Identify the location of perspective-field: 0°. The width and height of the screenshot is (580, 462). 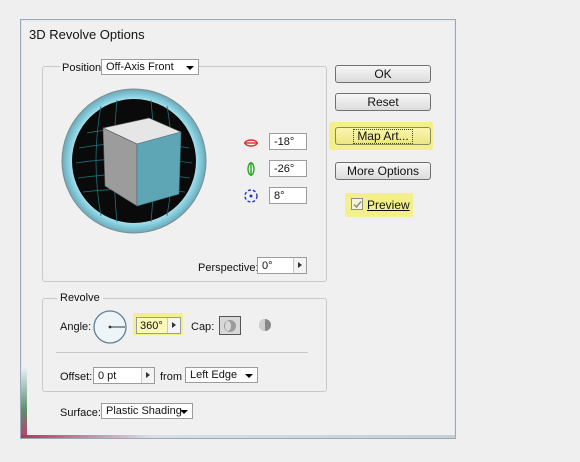
(282, 265).